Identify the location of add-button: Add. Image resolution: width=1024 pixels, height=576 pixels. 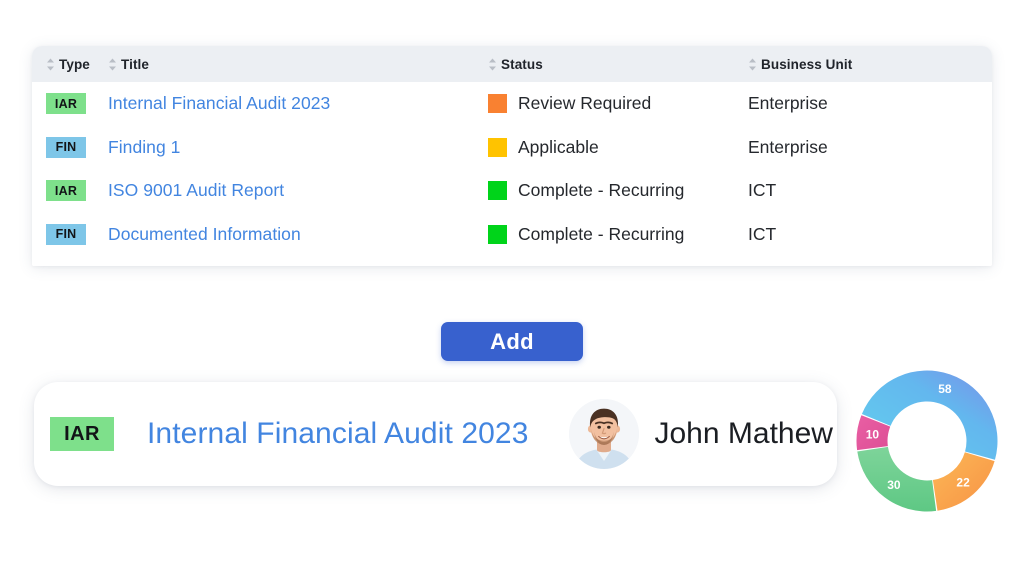
(512, 341).